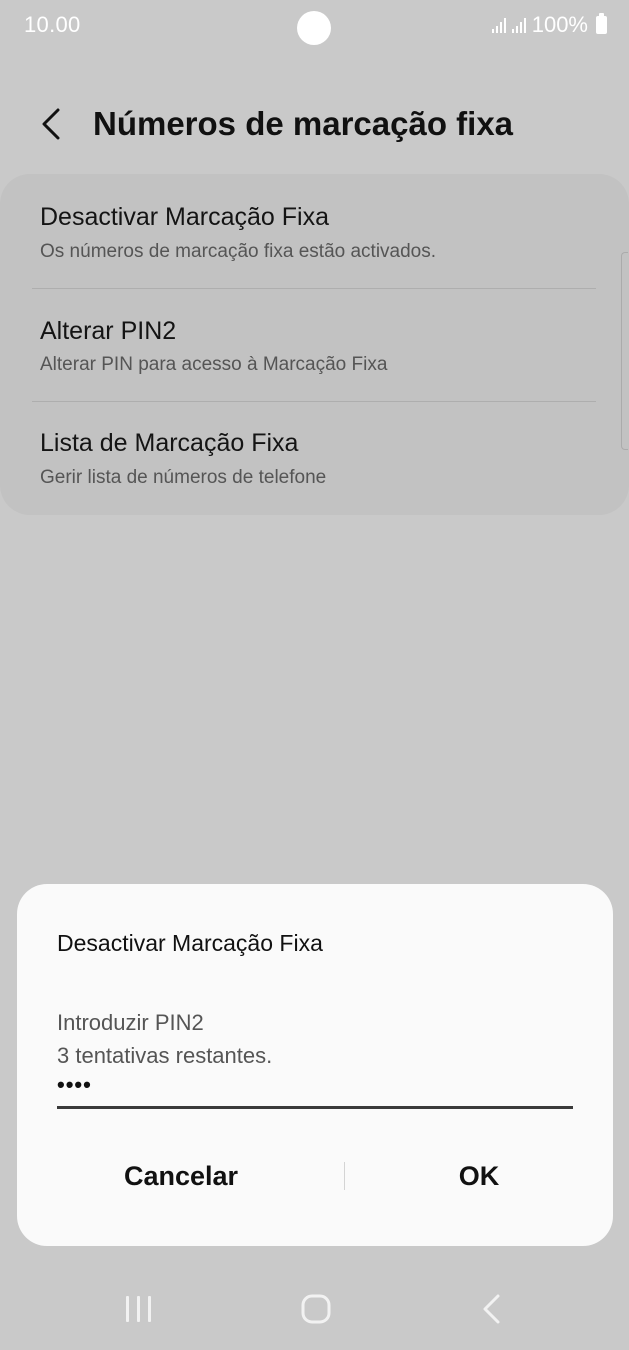 The height and width of the screenshot is (1350, 629). I want to click on navigation-bar, so click(314, 1310).